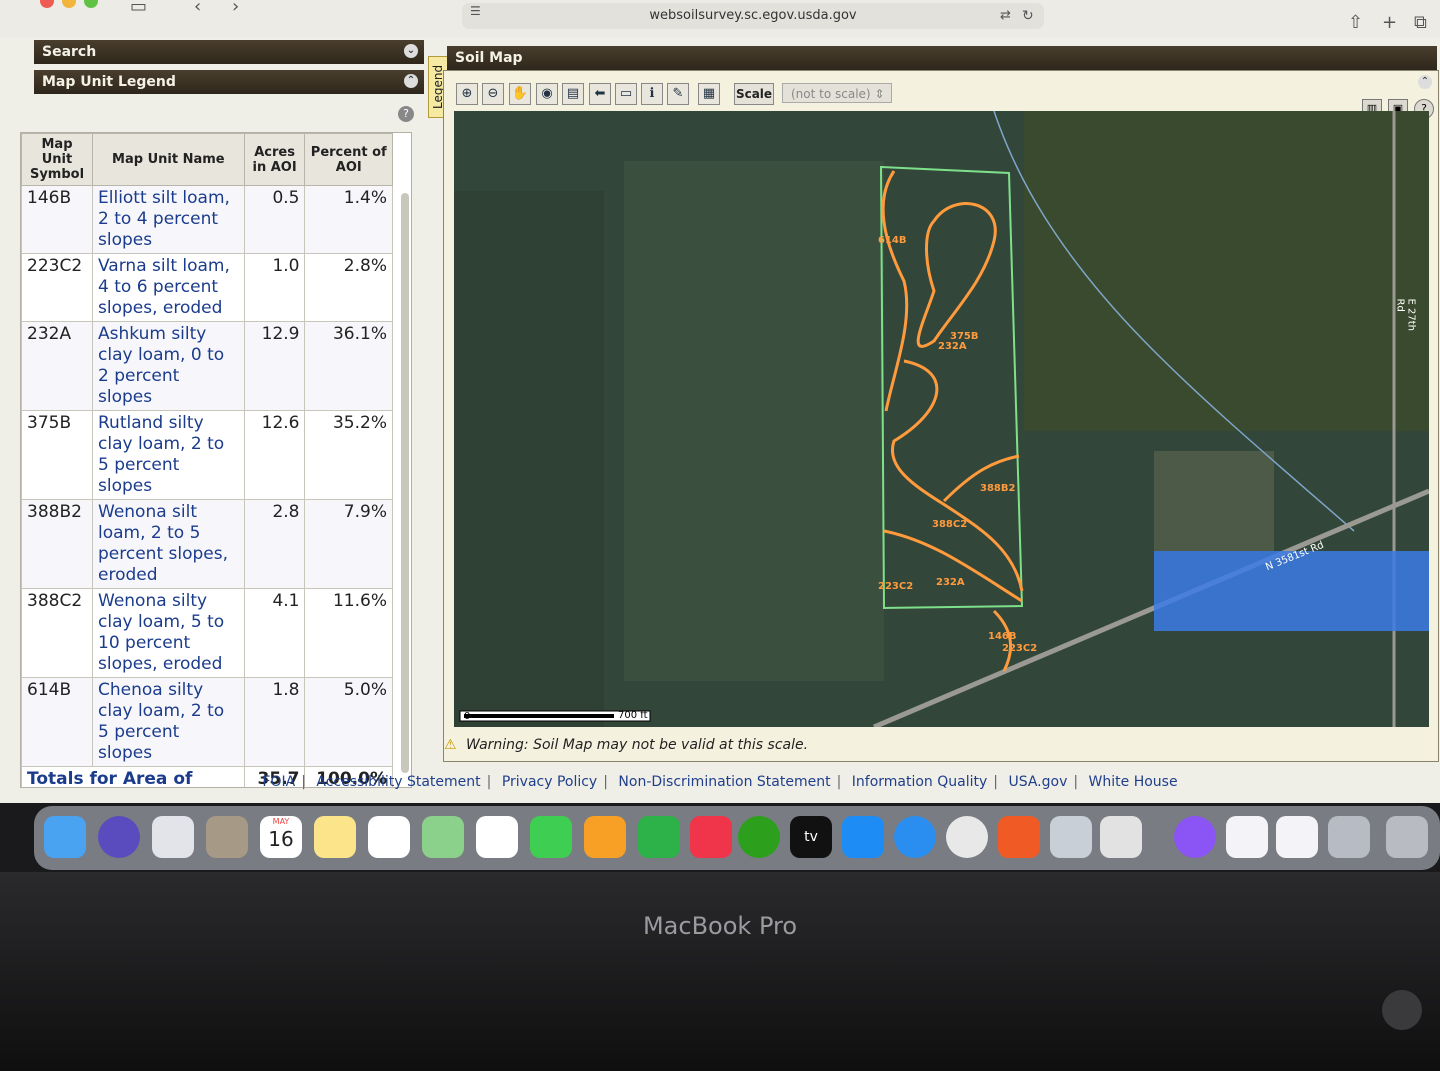  What do you see at coordinates (915, 837) in the screenshot?
I see `safari-icon` at bounding box center [915, 837].